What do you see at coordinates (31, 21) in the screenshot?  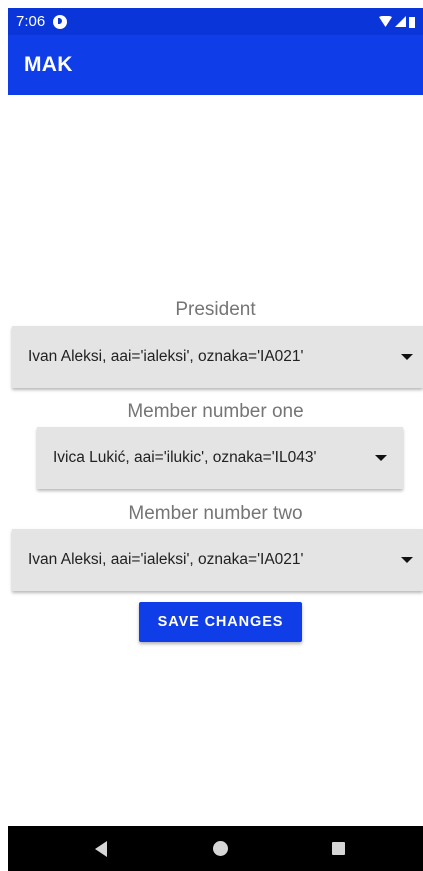 I see `status-time: 7:06` at bounding box center [31, 21].